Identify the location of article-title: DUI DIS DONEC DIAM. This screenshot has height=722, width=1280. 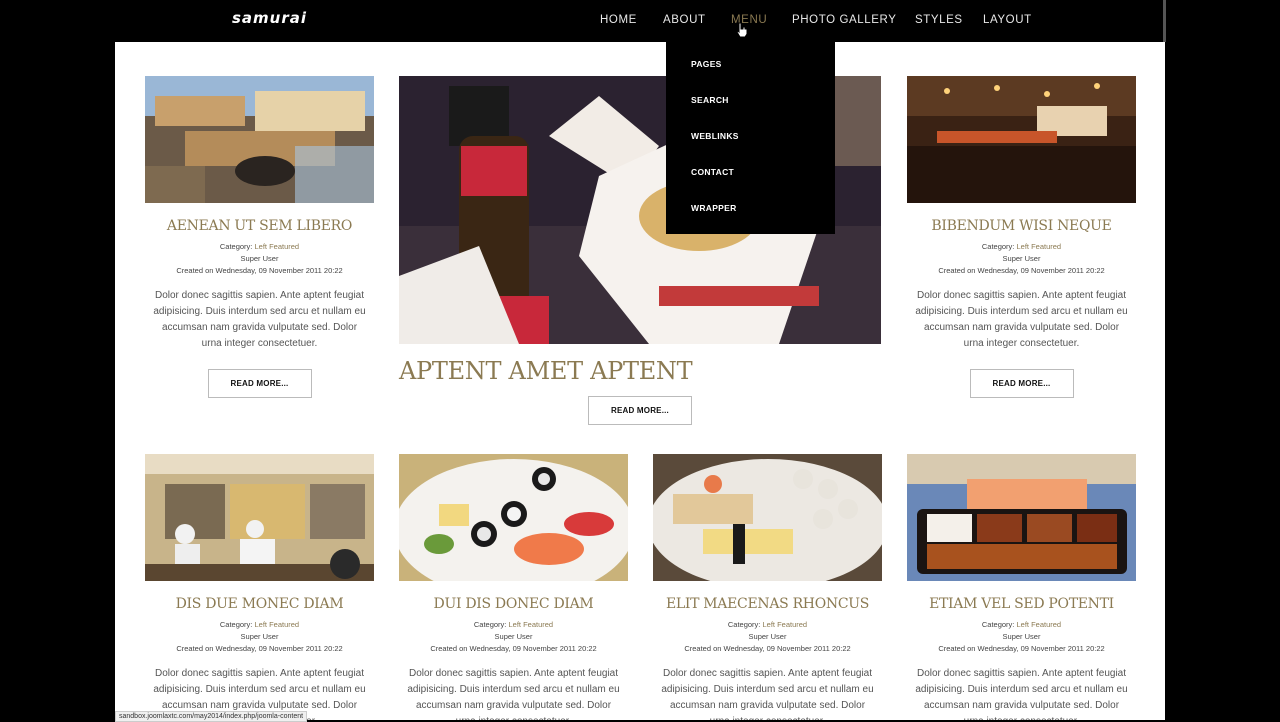
(513, 604).